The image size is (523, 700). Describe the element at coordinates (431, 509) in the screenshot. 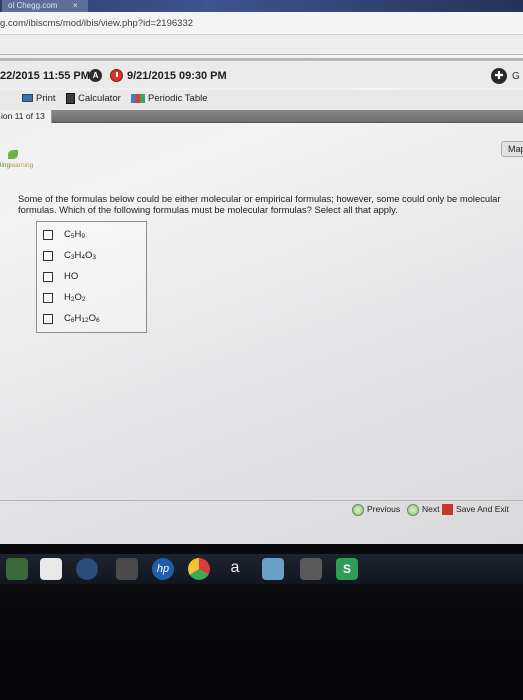

I see `next-label: Next` at that location.